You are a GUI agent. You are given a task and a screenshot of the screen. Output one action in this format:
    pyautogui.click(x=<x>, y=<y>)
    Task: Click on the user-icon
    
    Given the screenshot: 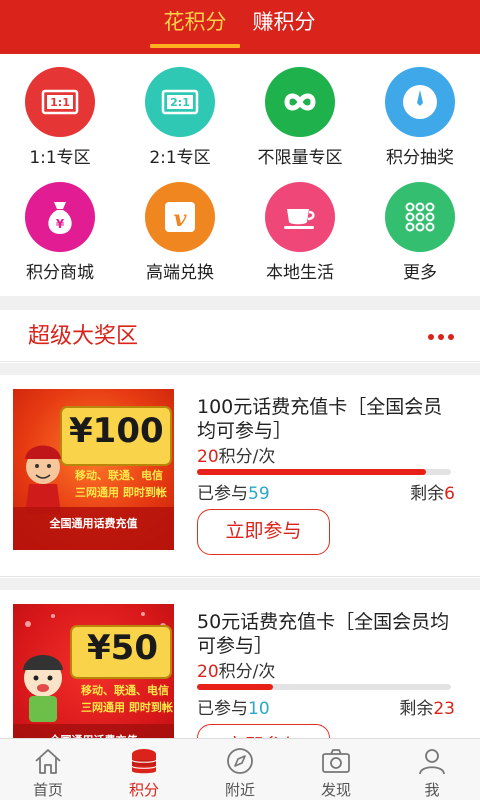 What is the action you would take?
    pyautogui.click(x=432, y=762)
    